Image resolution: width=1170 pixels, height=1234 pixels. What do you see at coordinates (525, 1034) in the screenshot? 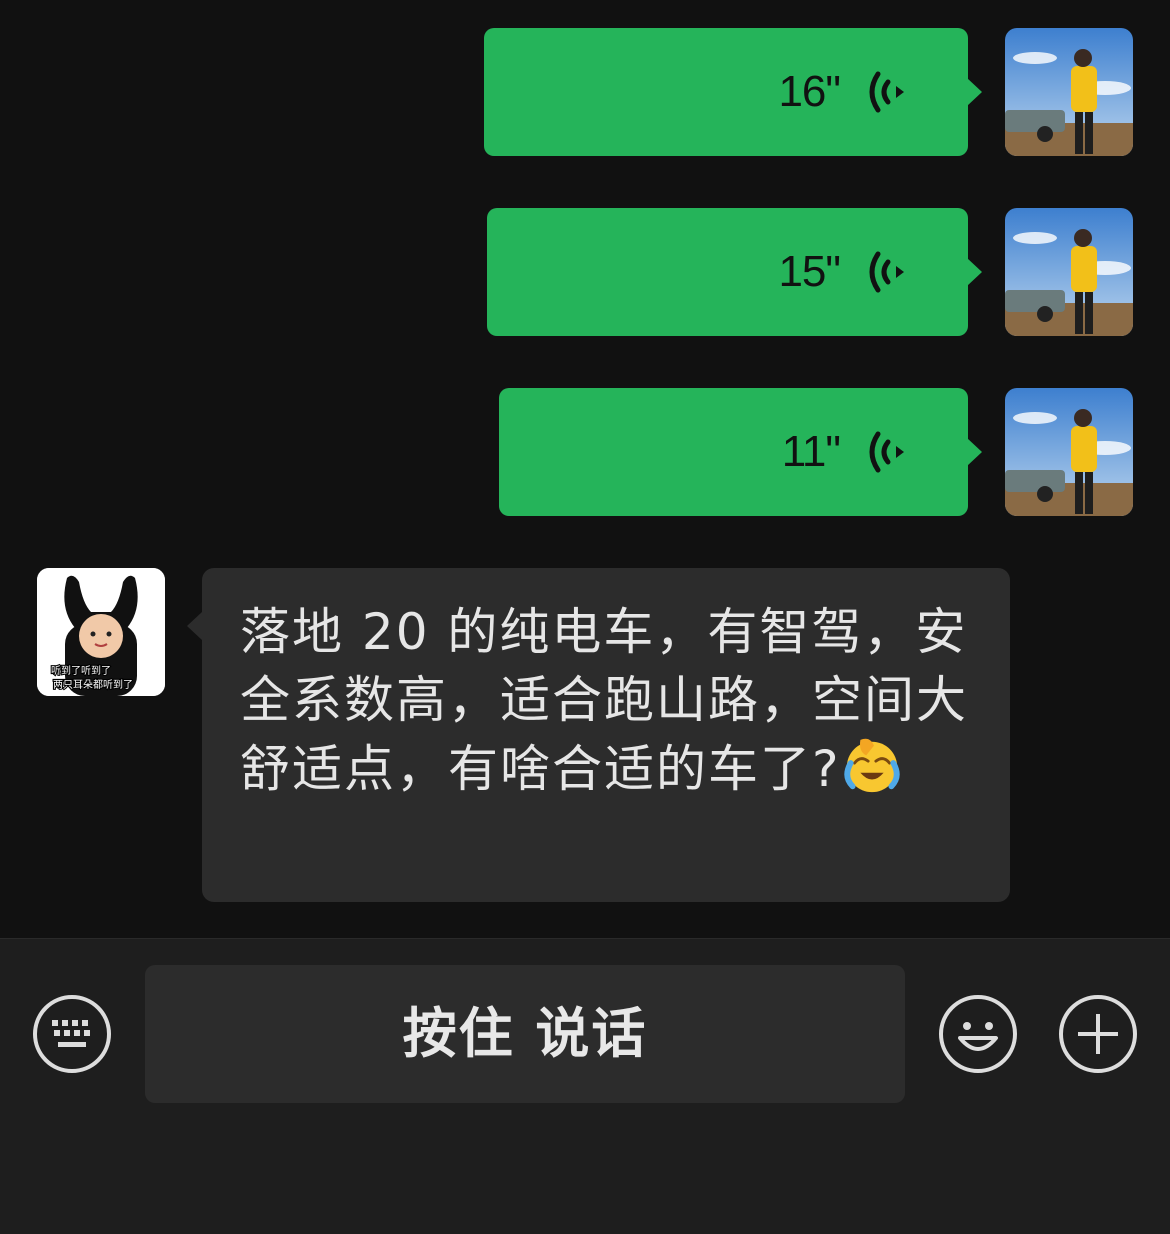
I see `hold-to-talk-button: 按住 说话` at bounding box center [525, 1034].